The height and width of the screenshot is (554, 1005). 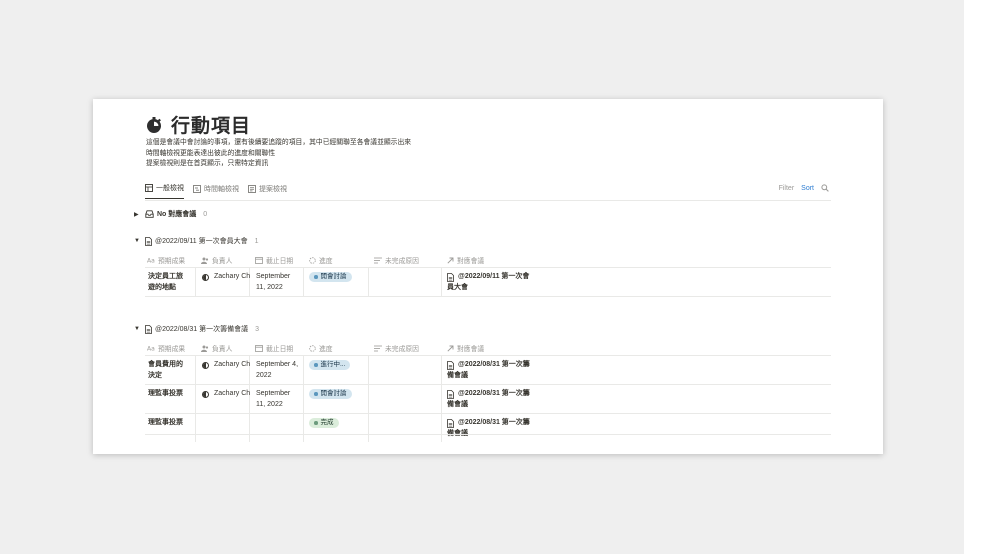 I want to click on status-badge: 完成, so click(x=324, y=423).